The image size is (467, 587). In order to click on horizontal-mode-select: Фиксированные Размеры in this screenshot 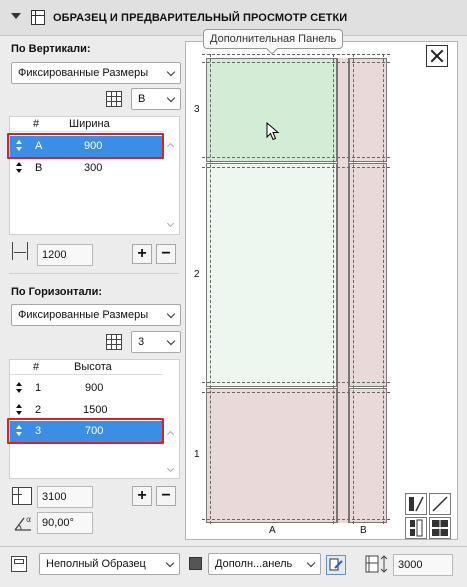, I will do `click(96, 315)`.